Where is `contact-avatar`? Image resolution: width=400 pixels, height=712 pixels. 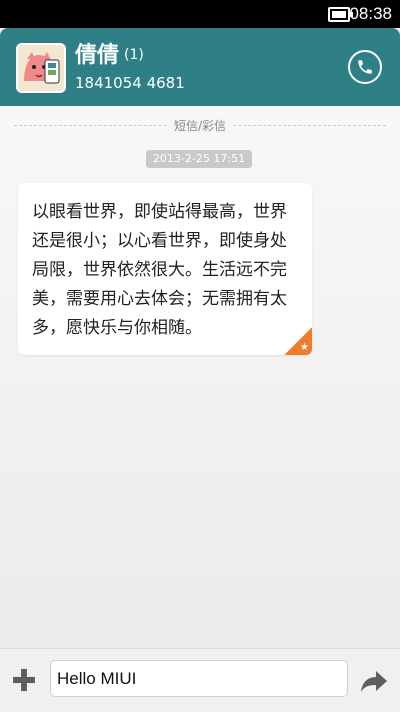 contact-avatar is located at coordinates (41, 68).